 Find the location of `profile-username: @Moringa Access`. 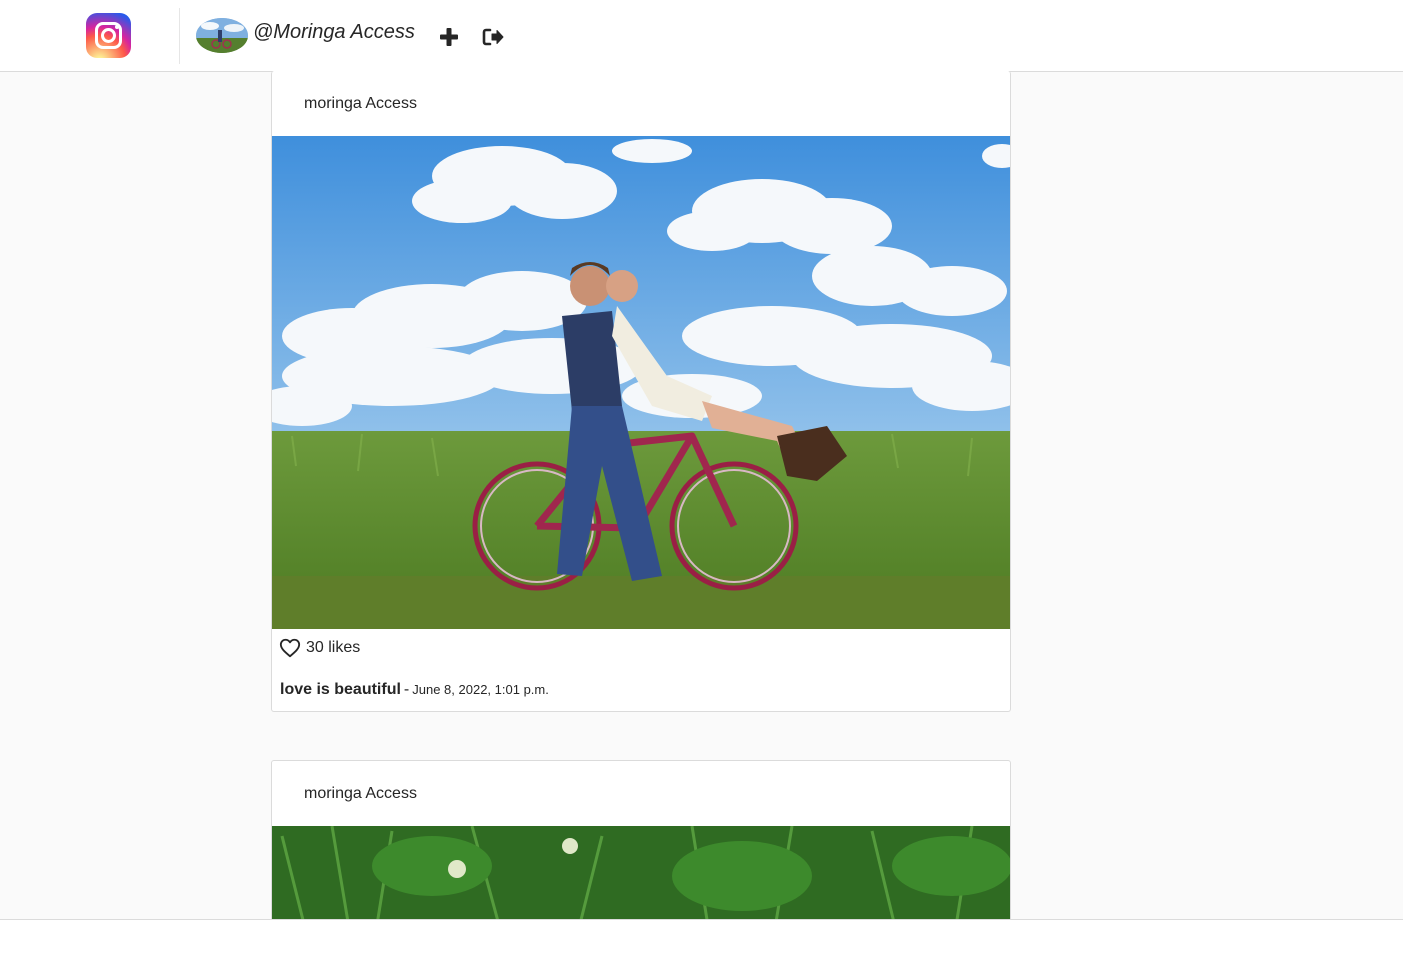

profile-username: @Moringa Access is located at coordinates (334, 32).